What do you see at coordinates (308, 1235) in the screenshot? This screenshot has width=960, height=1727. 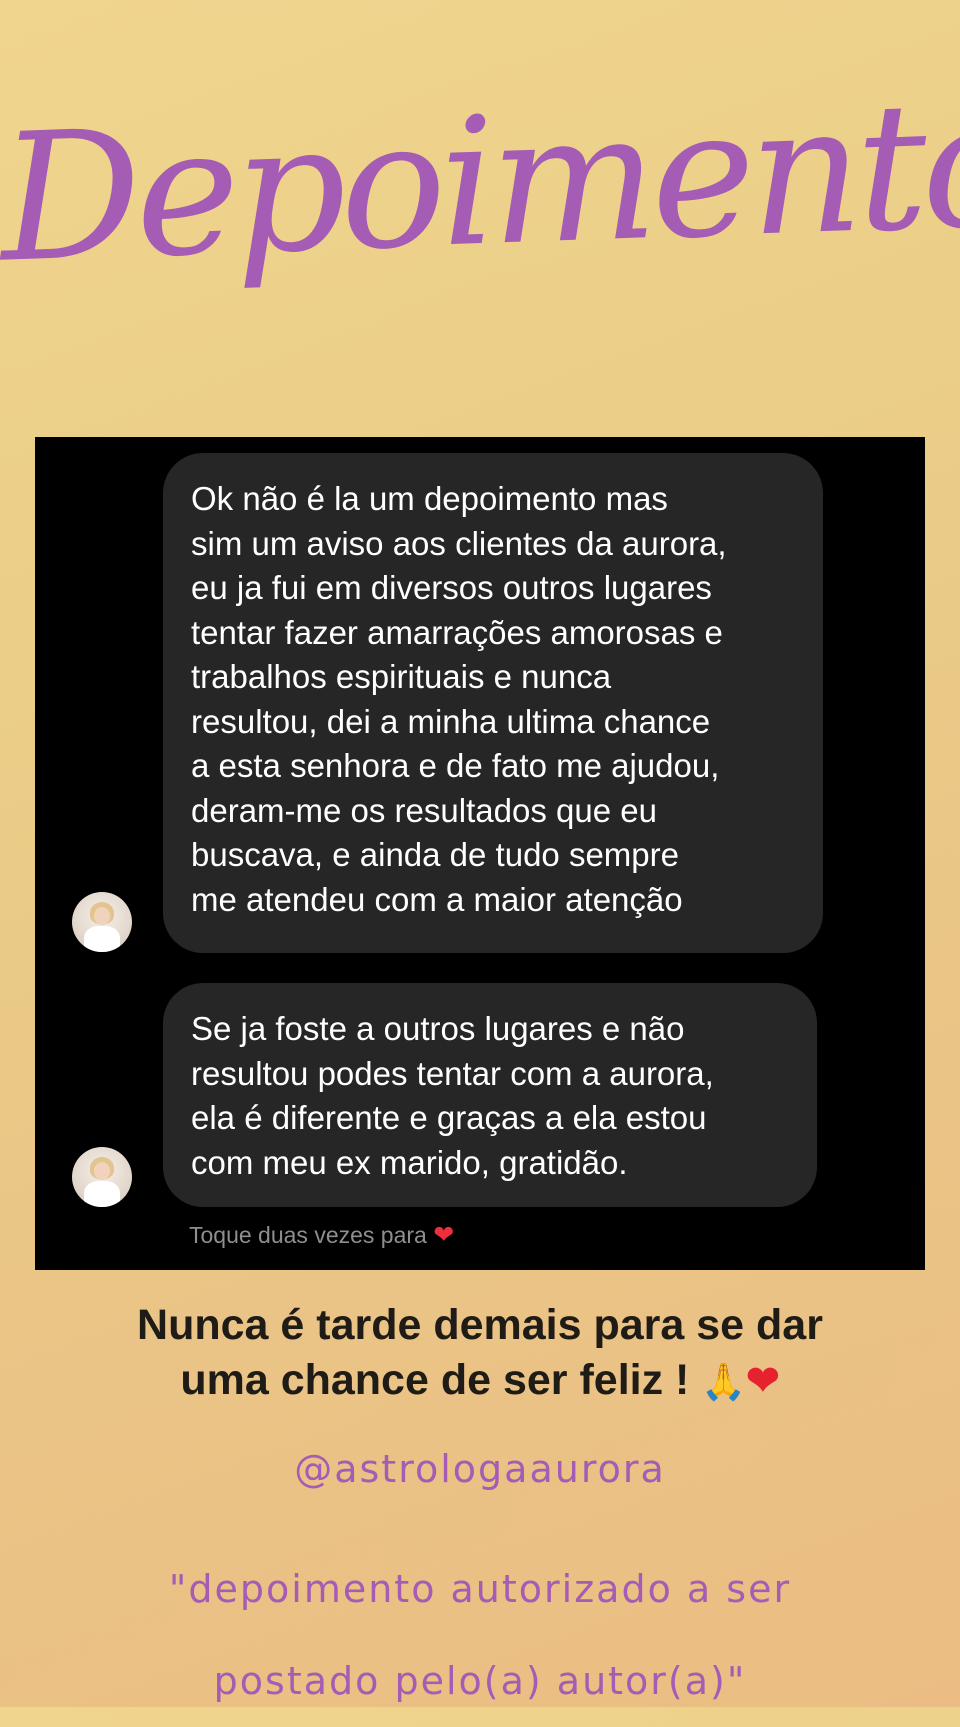 I see `double-tap-hint-text: Toque duas vezes para` at bounding box center [308, 1235].